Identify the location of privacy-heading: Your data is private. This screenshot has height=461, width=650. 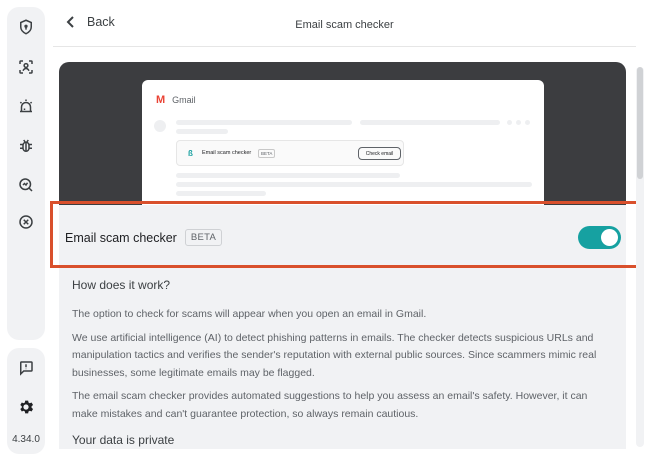
(123, 440).